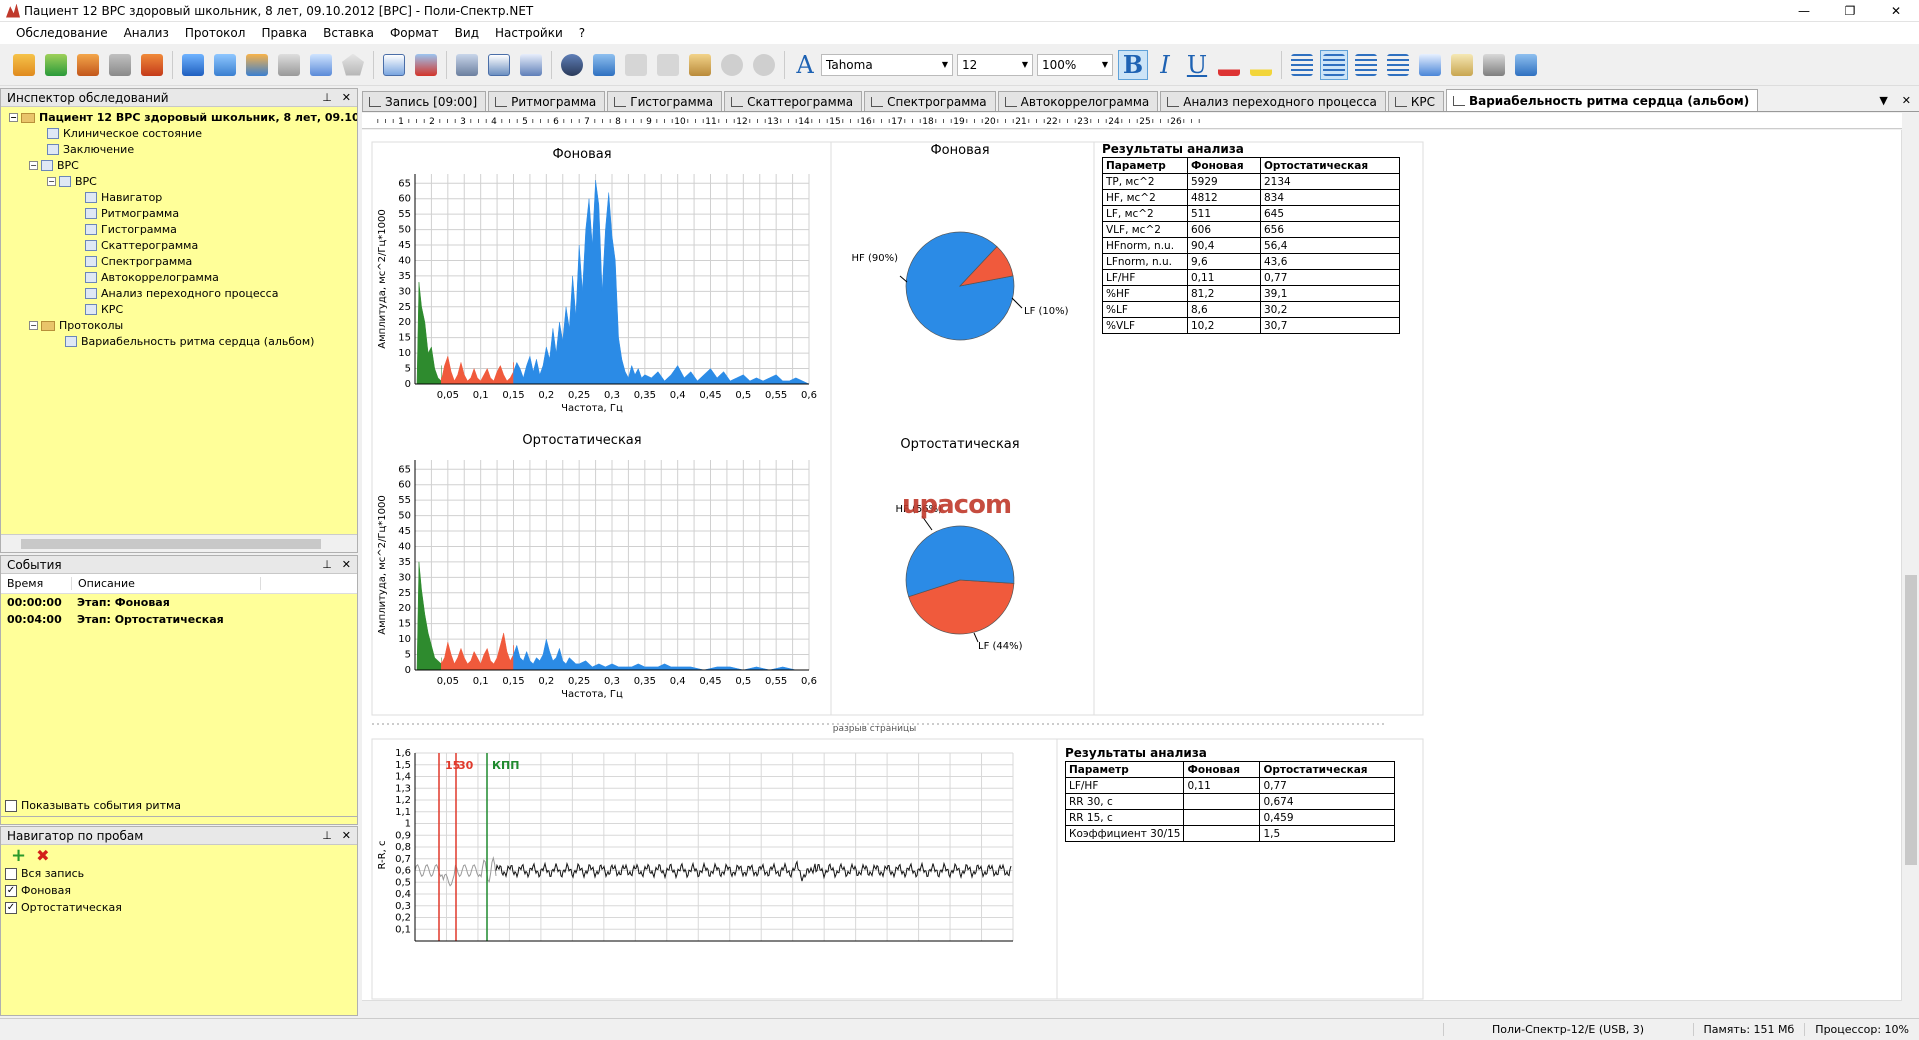 The height and width of the screenshot is (1040, 1919). Describe the element at coordinates (665, 101) in the screenshot. I see `tab-histogram: Гистограмма` at that location.